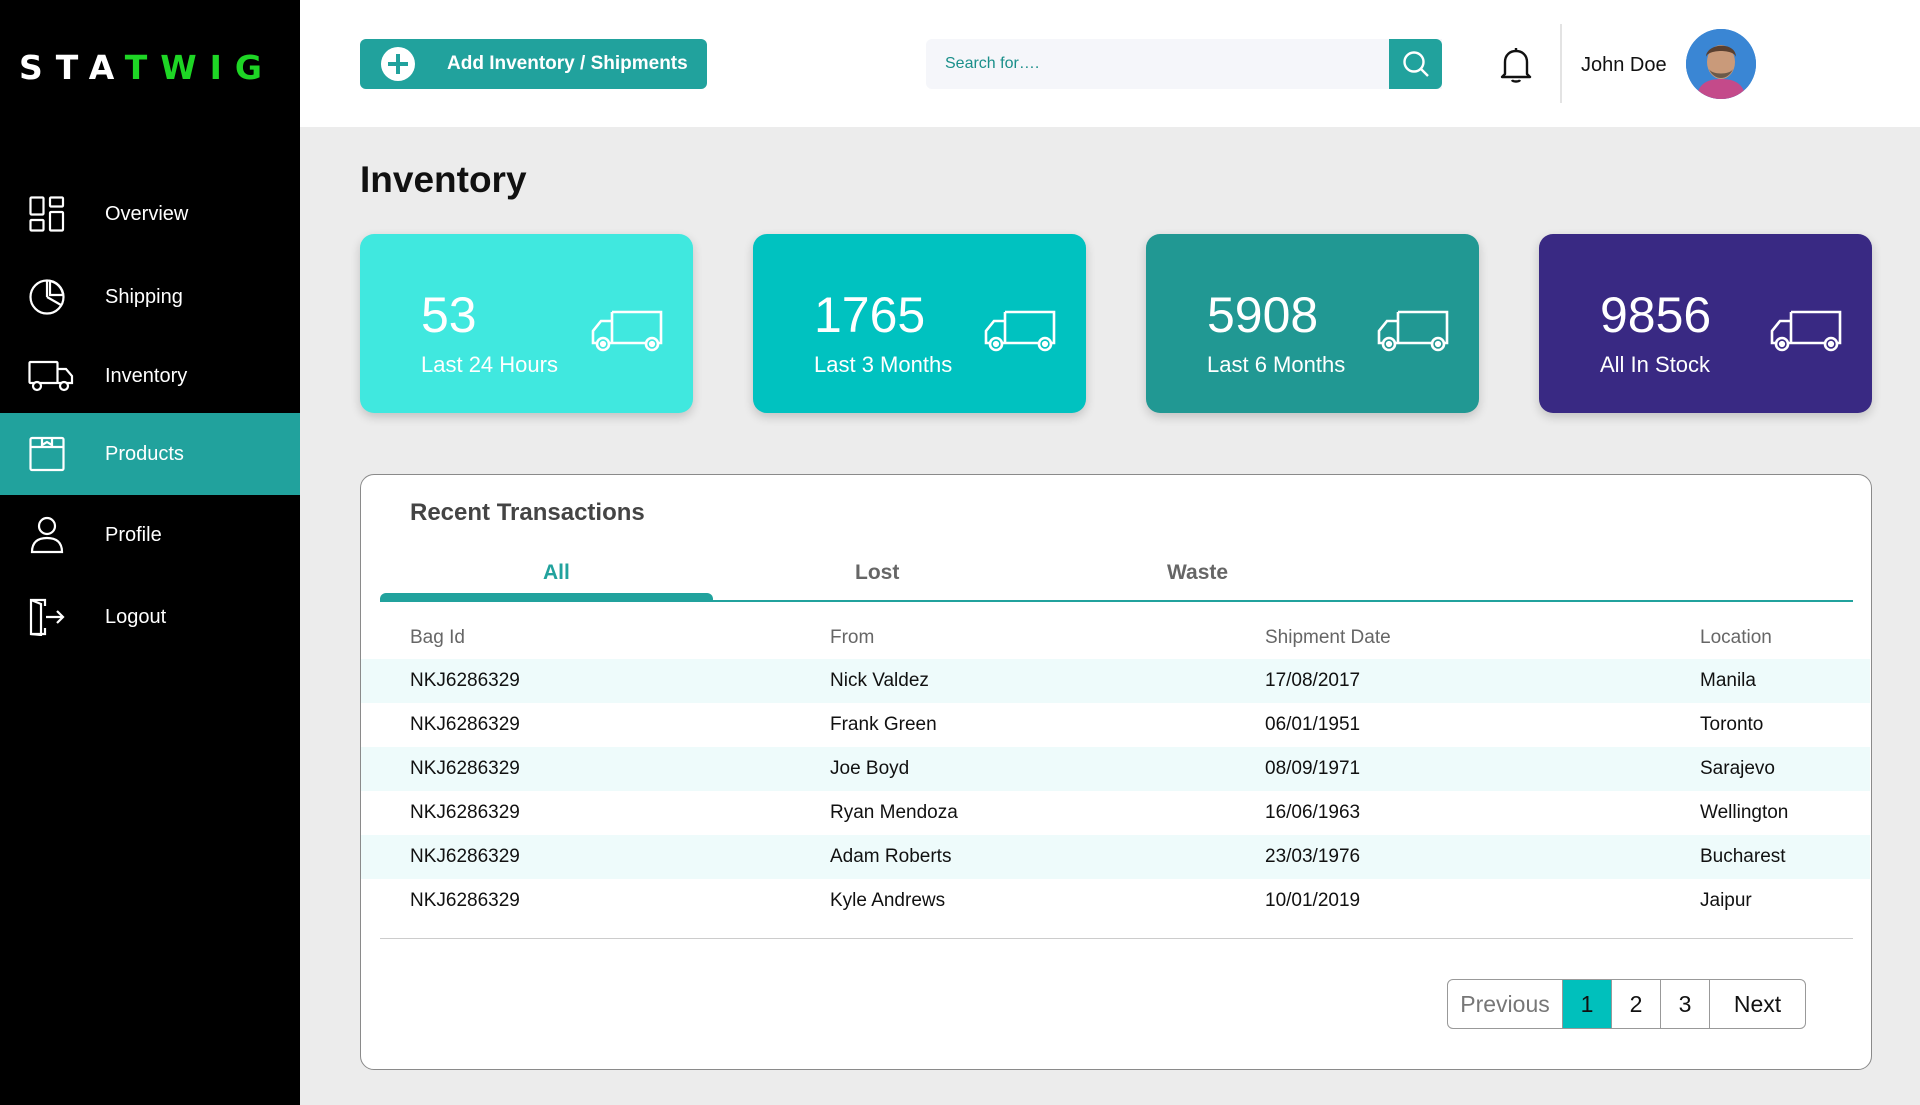  Describe the element at coordinates (1197, 573) in the screenshot. I see `tab-waste: Waste` at that location.